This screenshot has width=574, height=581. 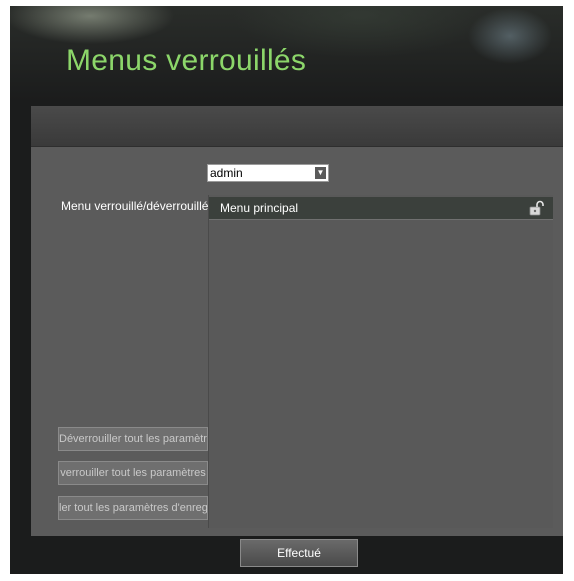 What do you see at coordinates (133, 473) in the screenshot?
I see `lock-all-button: verrouiller tout les paramètres` at bounding box center [133, 473].